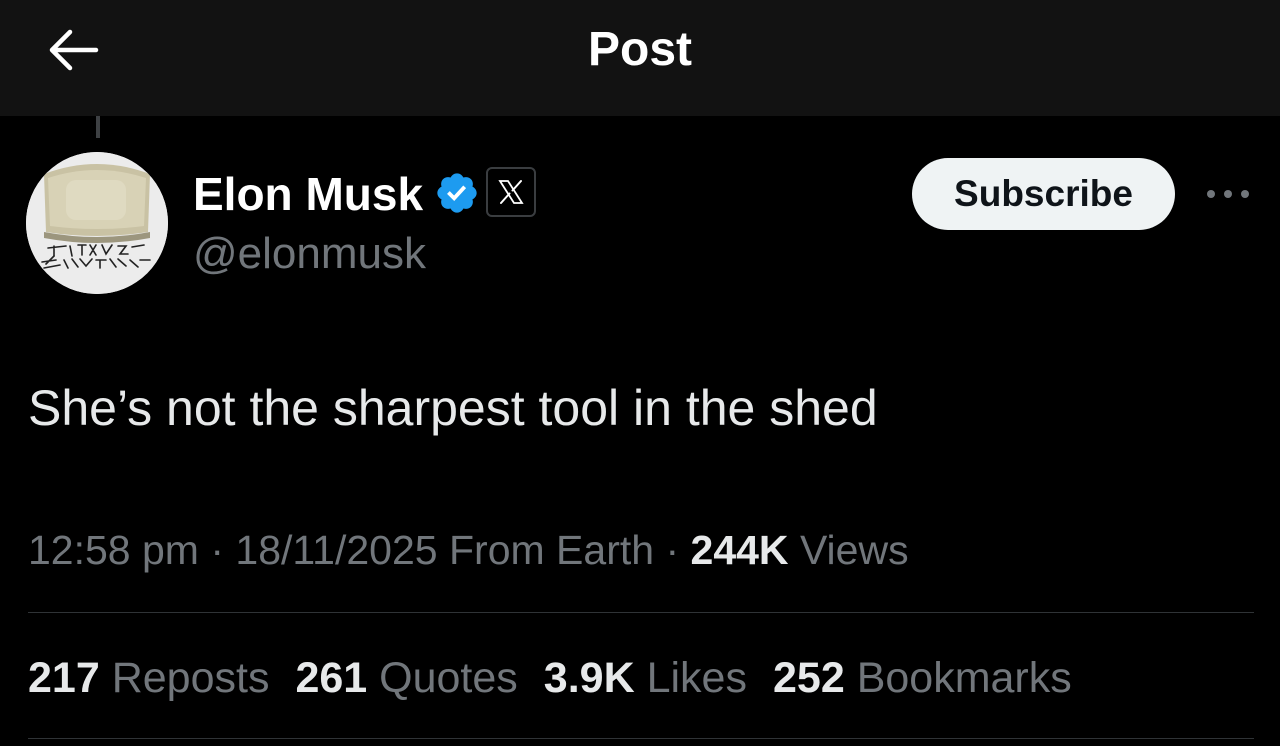 This screenshot has width=1280, height=746. Describe the element at coordinates (331, 678) in the screenshot. I see `quotes-count: 261` at that location.